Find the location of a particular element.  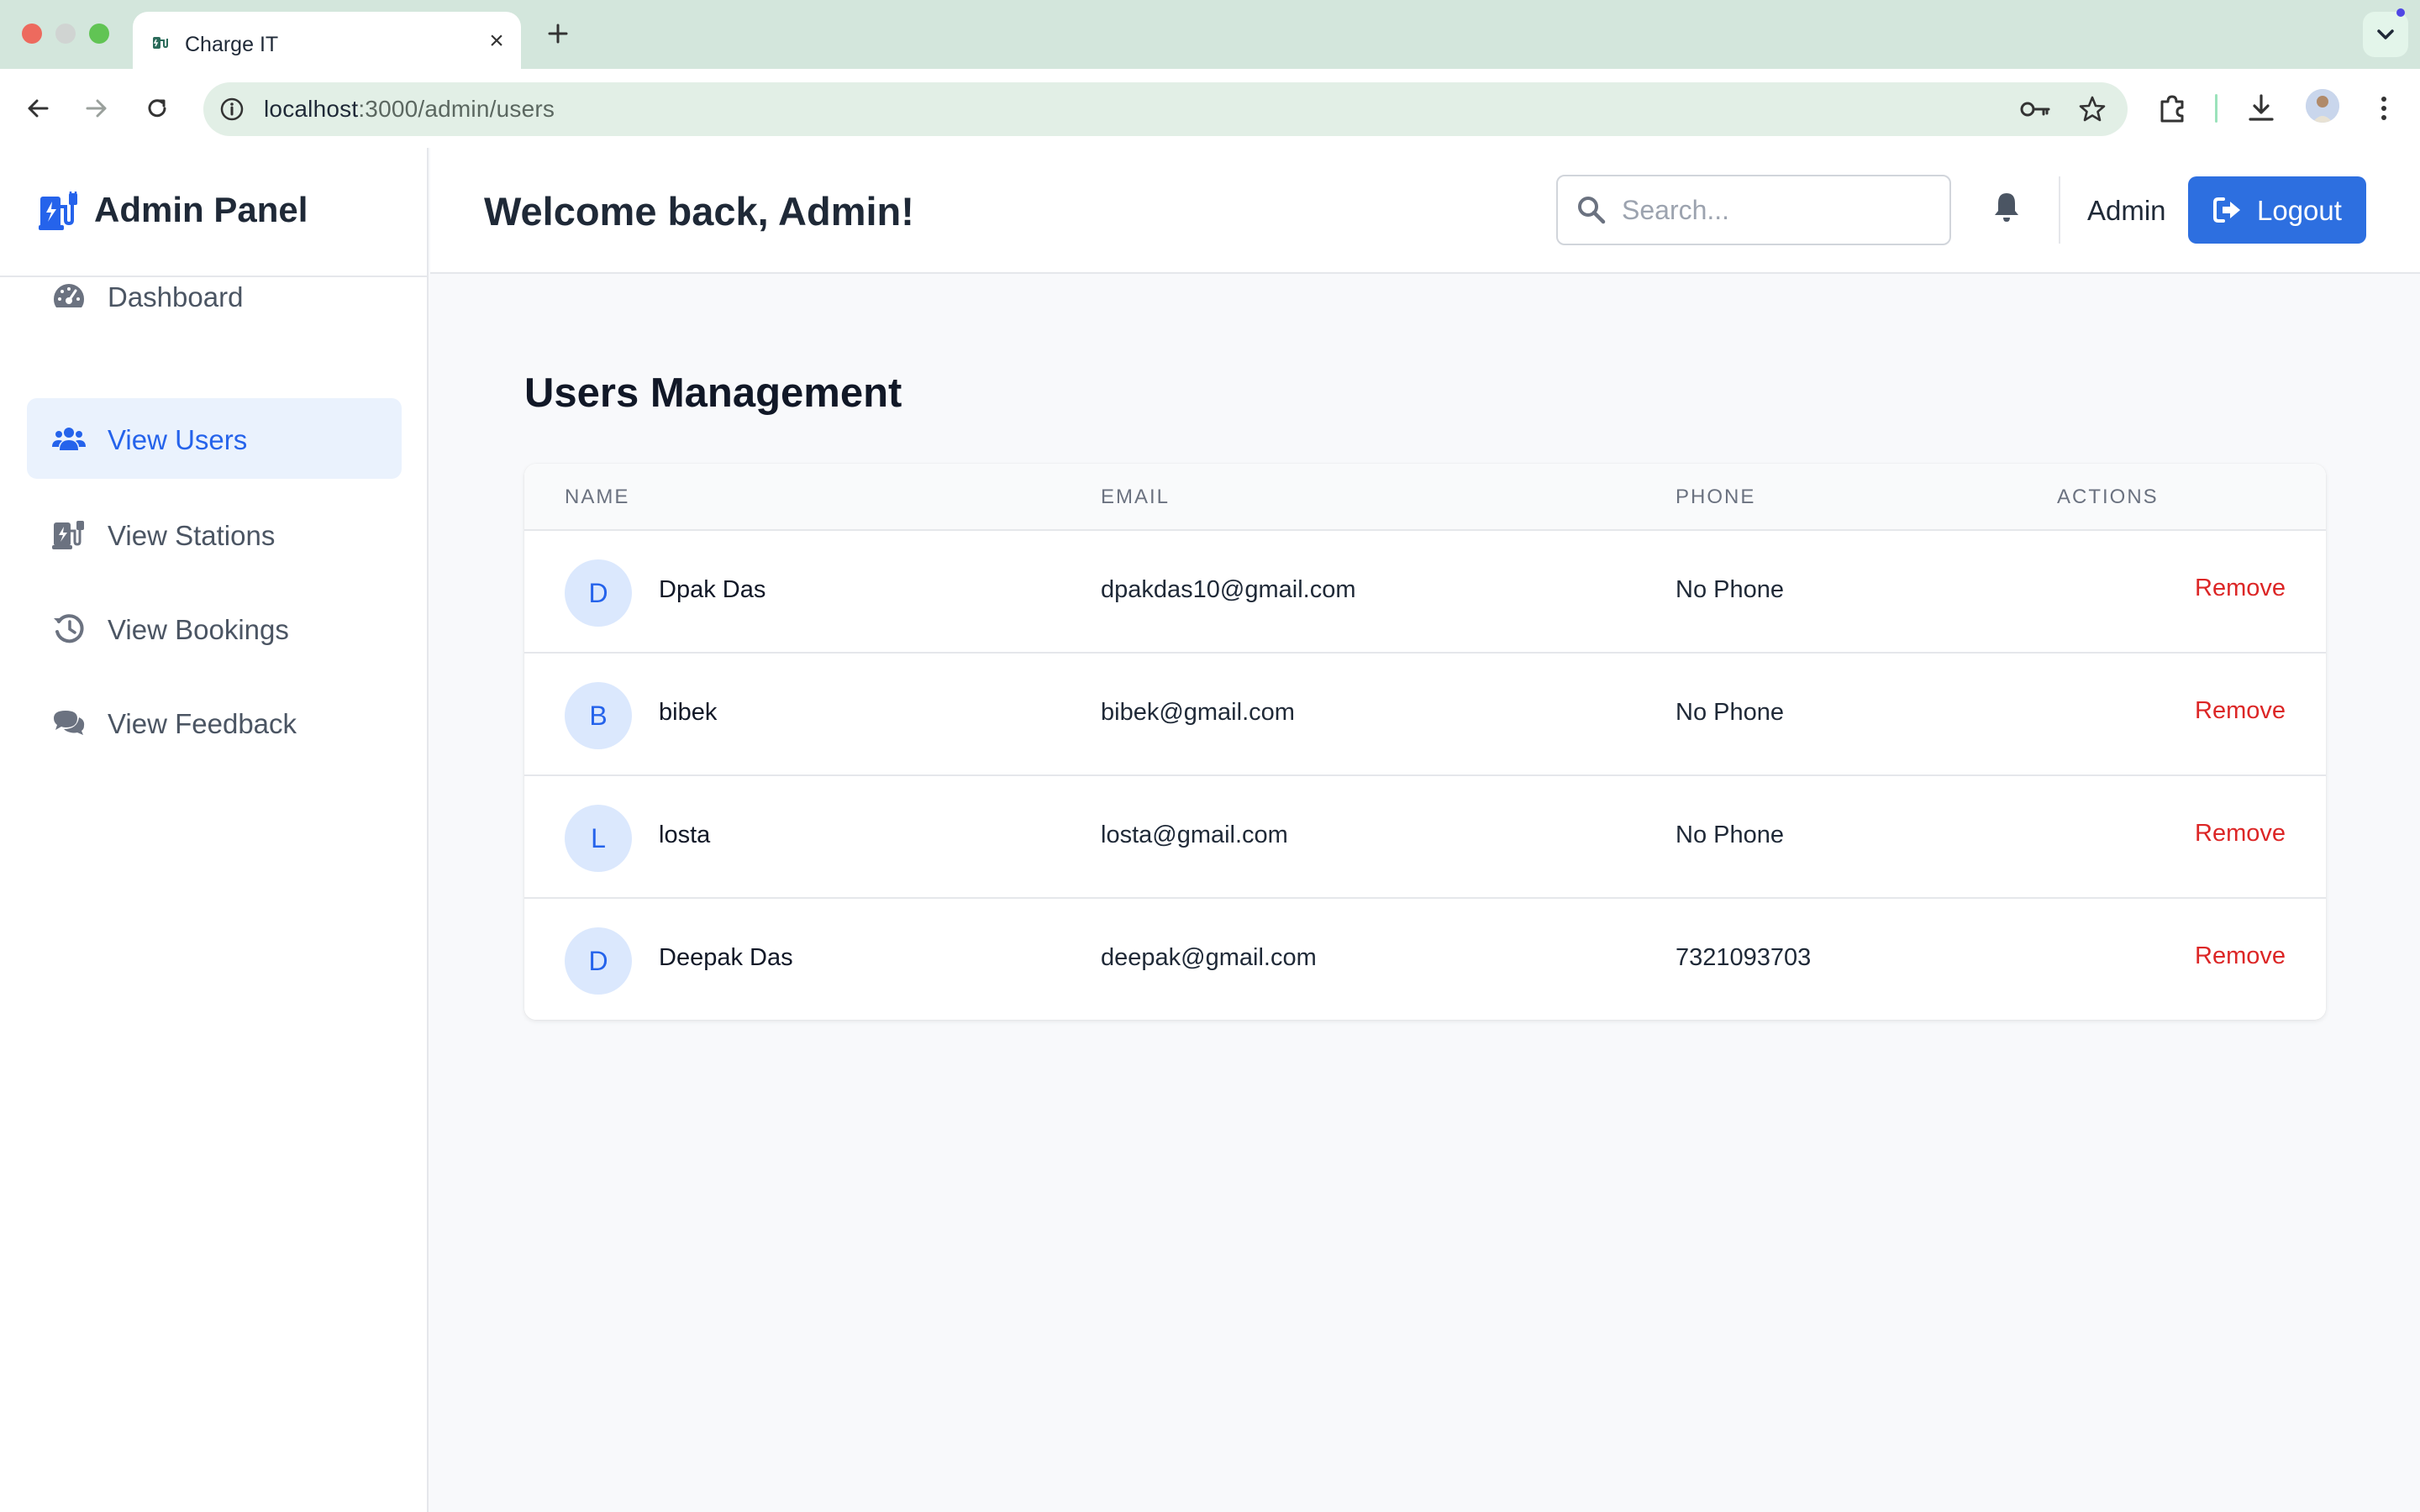

gauge-icon is located at coordinates (69, 295).